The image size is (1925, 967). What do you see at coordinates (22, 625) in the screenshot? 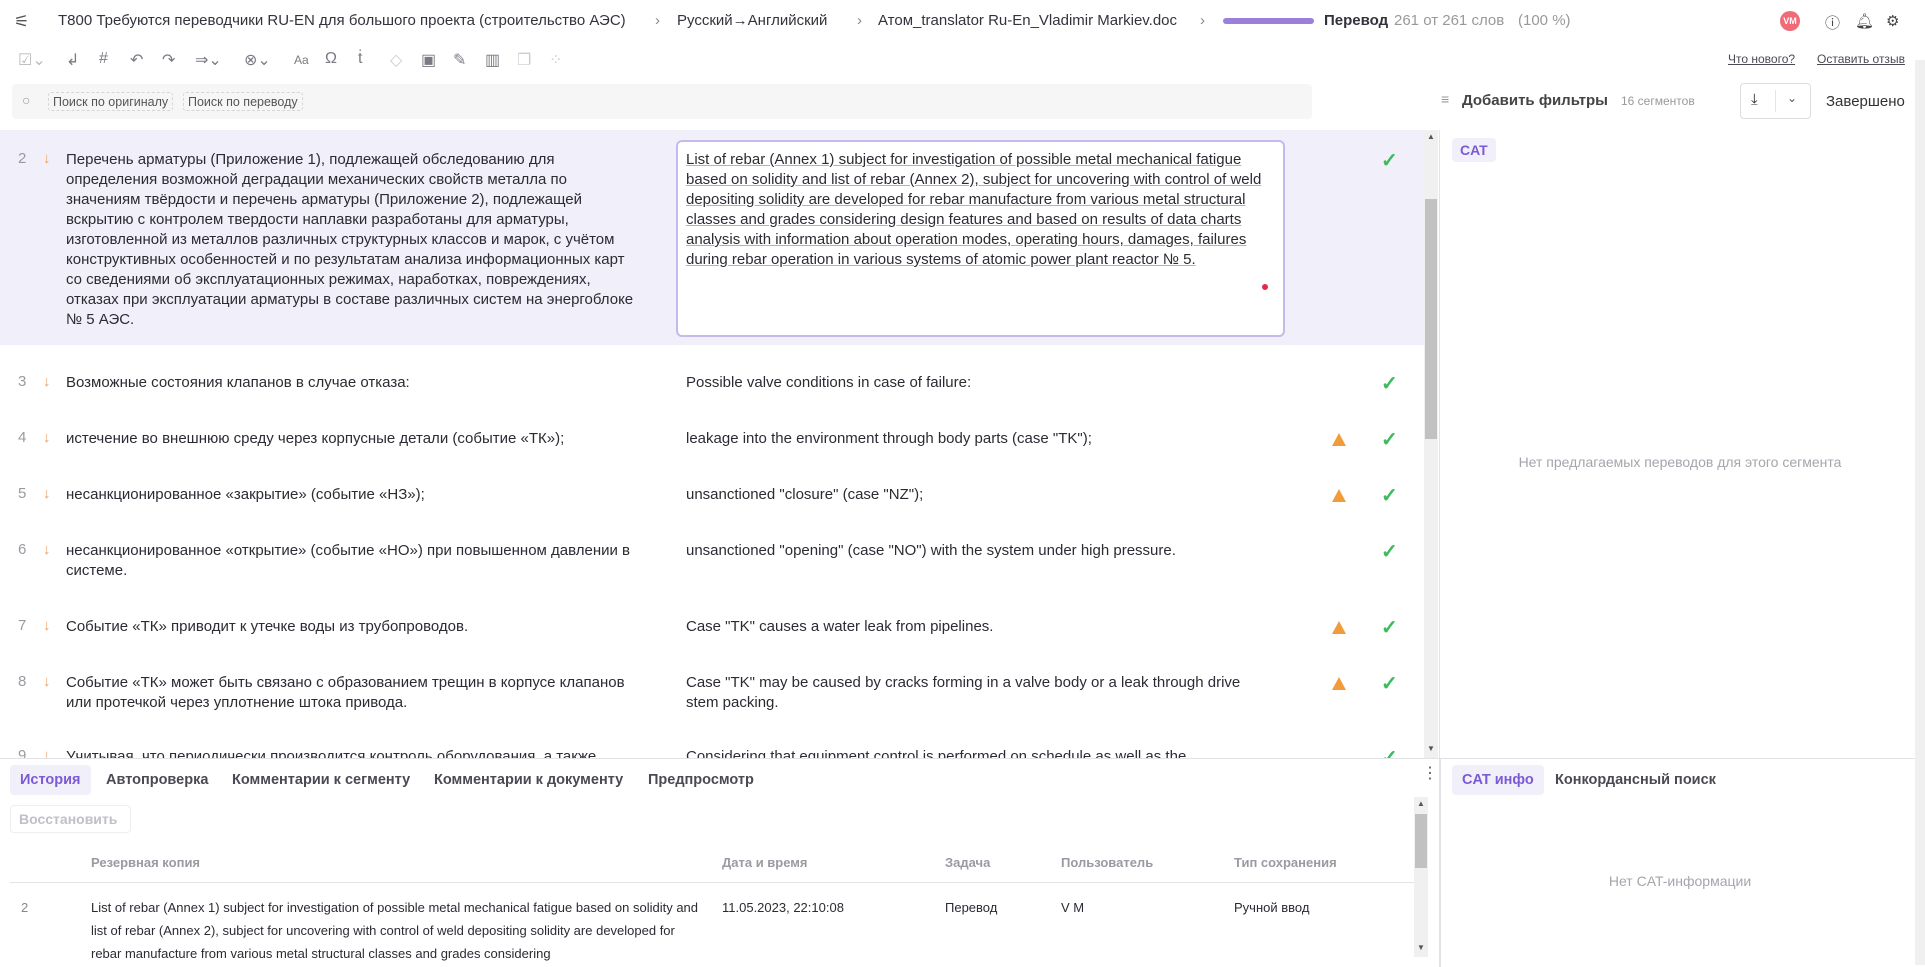
I see `segment-number: 7` at bounding box center [22, 625].